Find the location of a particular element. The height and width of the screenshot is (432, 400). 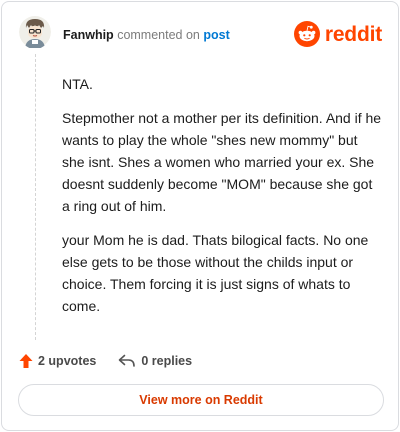

username-link: Fanwhip is located at coordinates (88, 35).